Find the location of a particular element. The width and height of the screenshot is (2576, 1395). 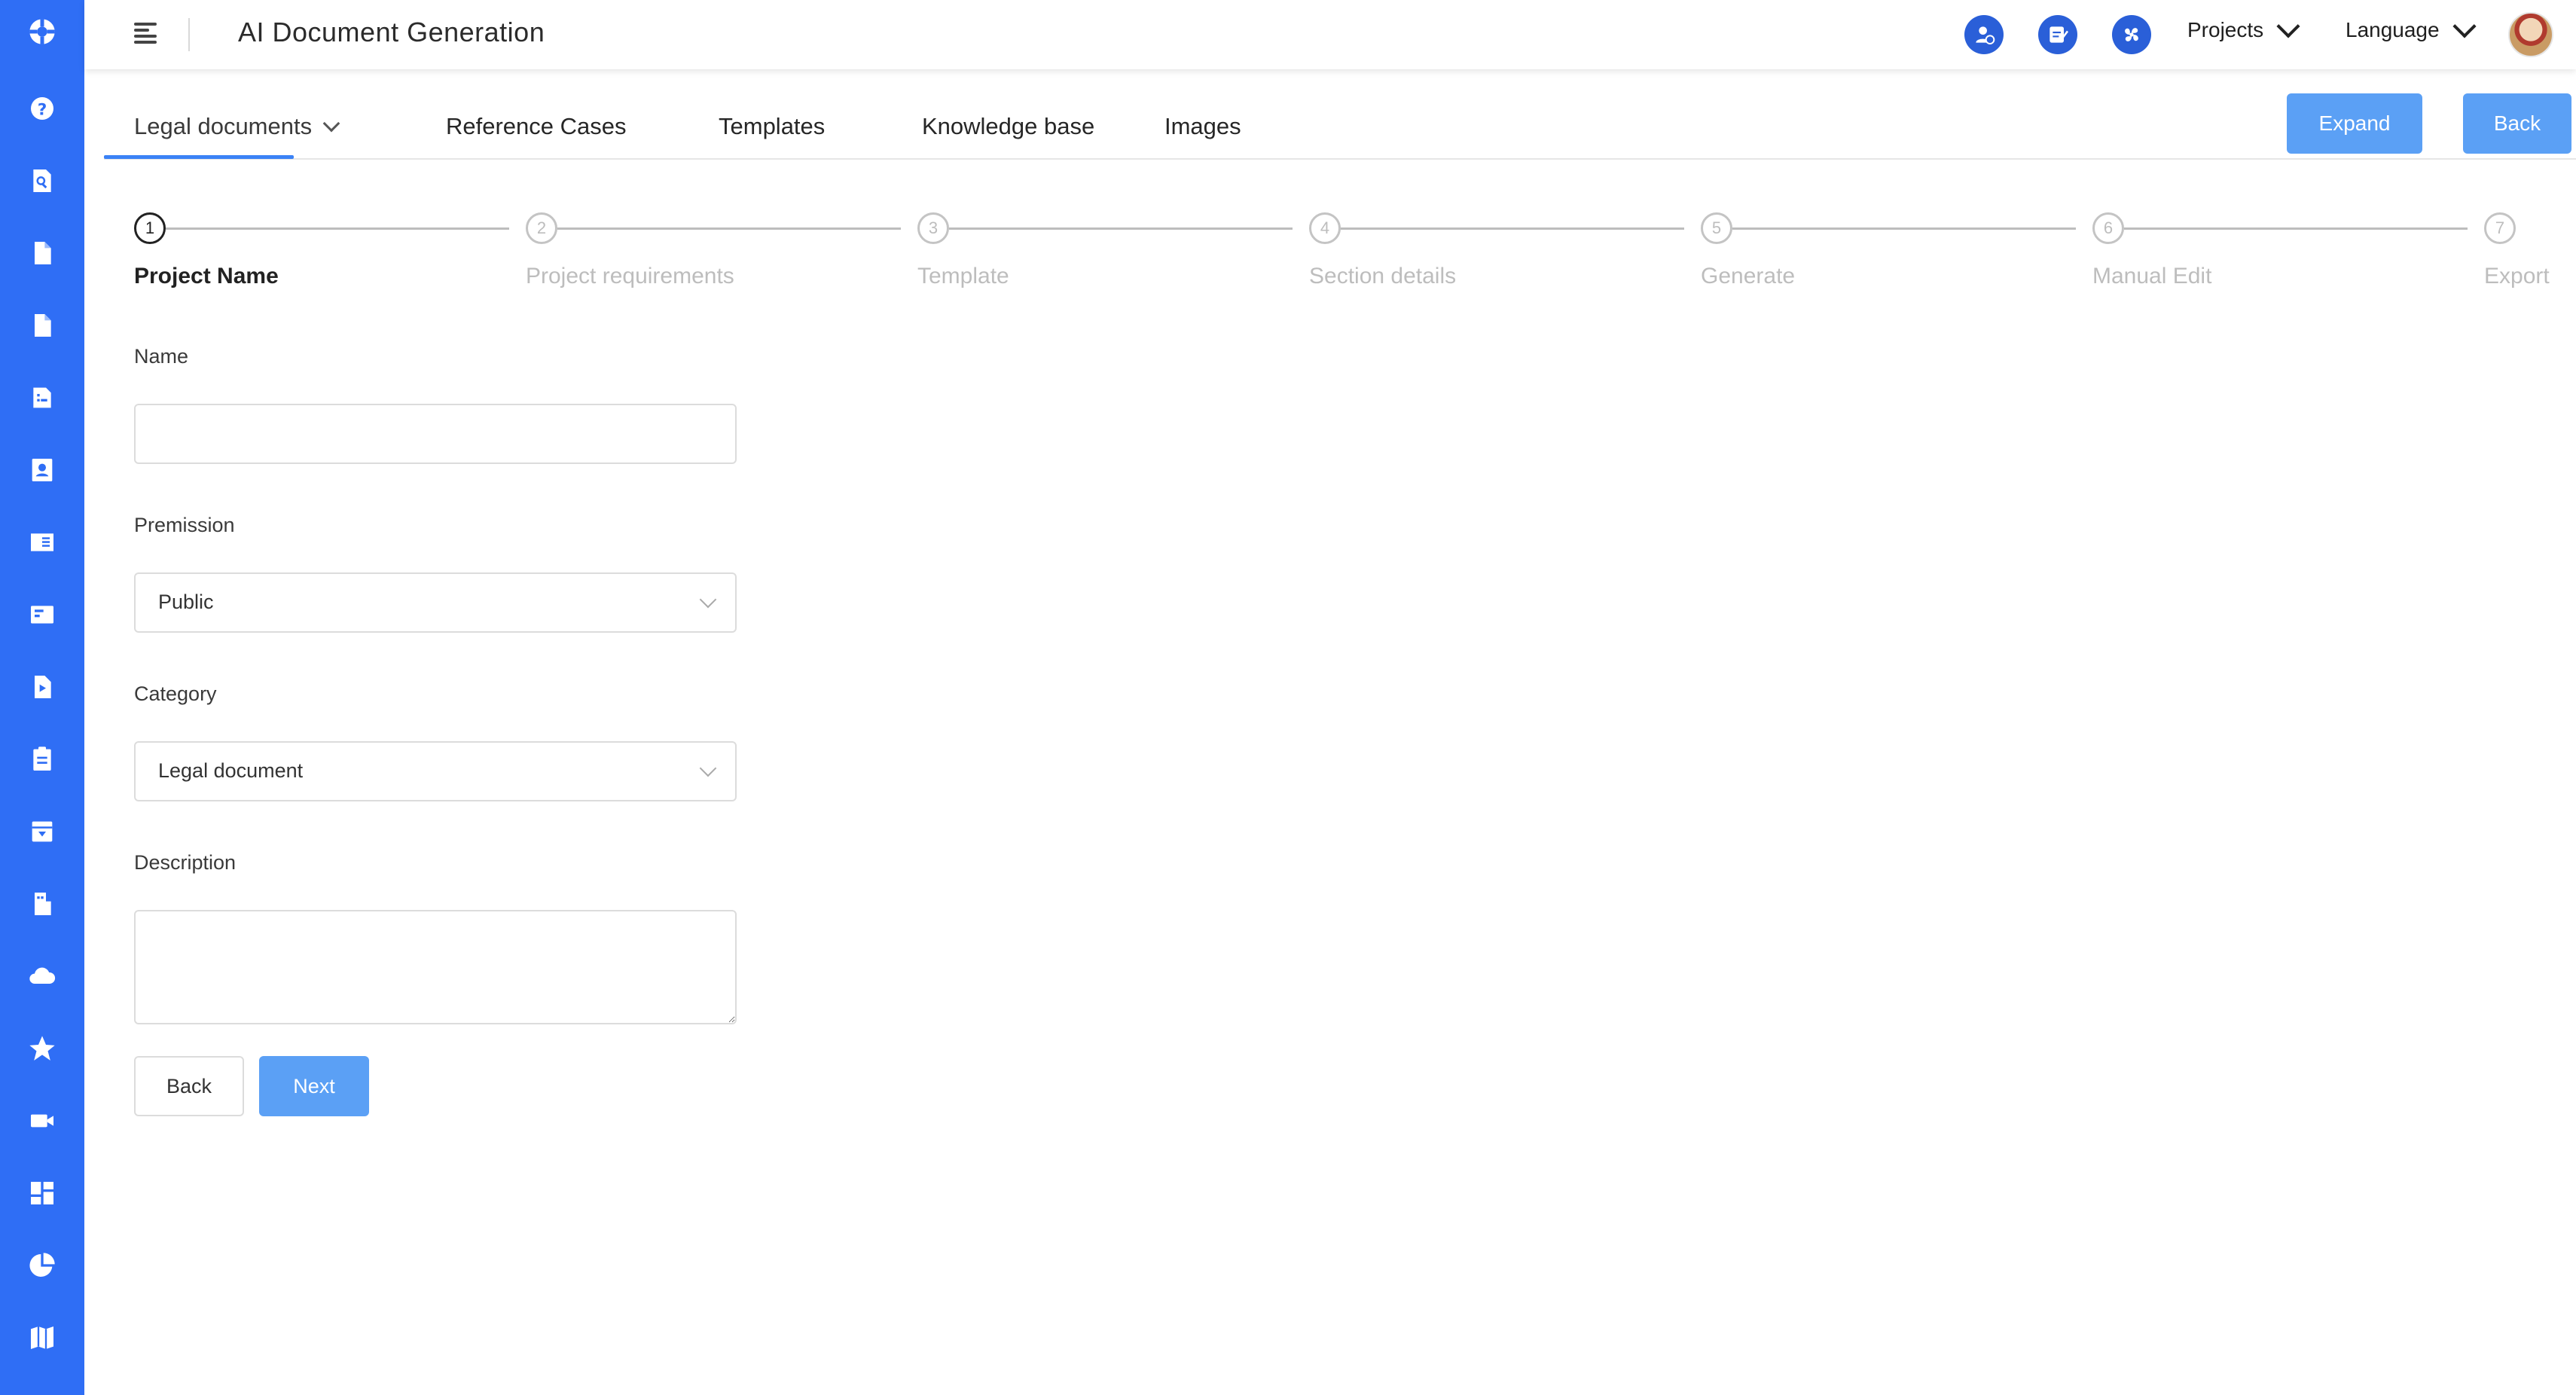

fan-icon is located at coordinates (2132, 34).